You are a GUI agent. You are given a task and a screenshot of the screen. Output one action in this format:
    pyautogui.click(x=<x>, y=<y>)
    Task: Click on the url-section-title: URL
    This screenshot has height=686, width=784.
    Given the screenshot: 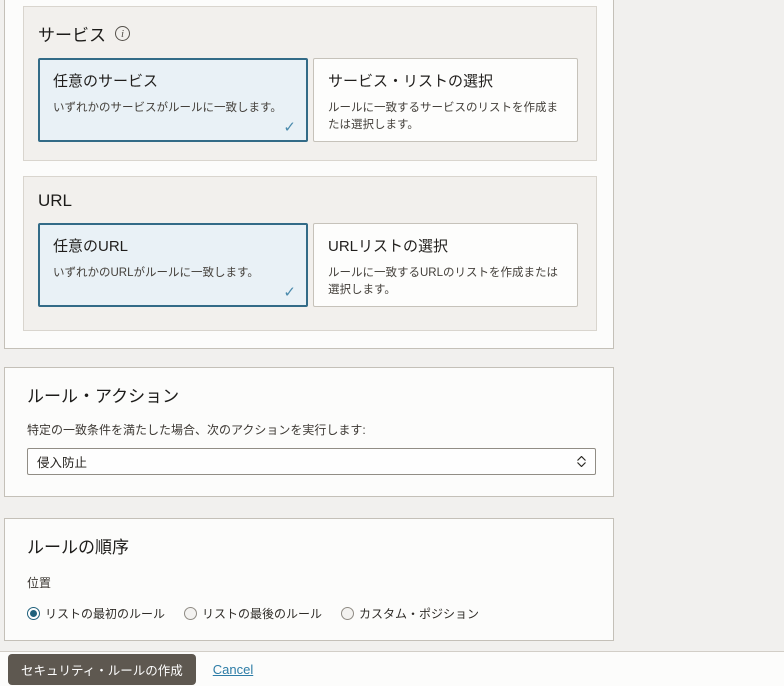 What is the action you would take?
    pyautogui.click(x=309, y=201)
    